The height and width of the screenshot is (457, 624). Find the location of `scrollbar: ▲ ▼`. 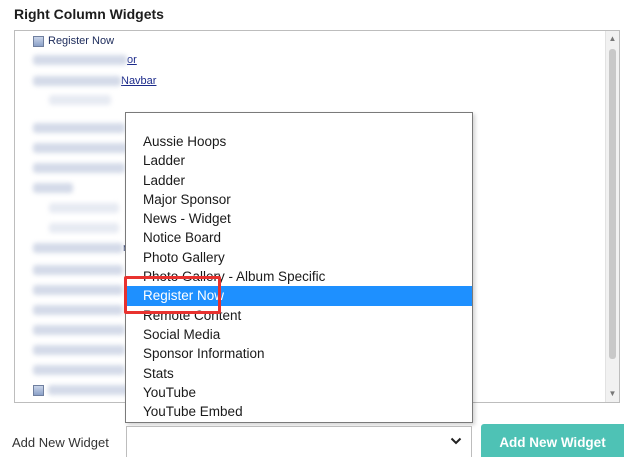

scrollbar: ▲ ▼ is located at coordinates (612, 216).